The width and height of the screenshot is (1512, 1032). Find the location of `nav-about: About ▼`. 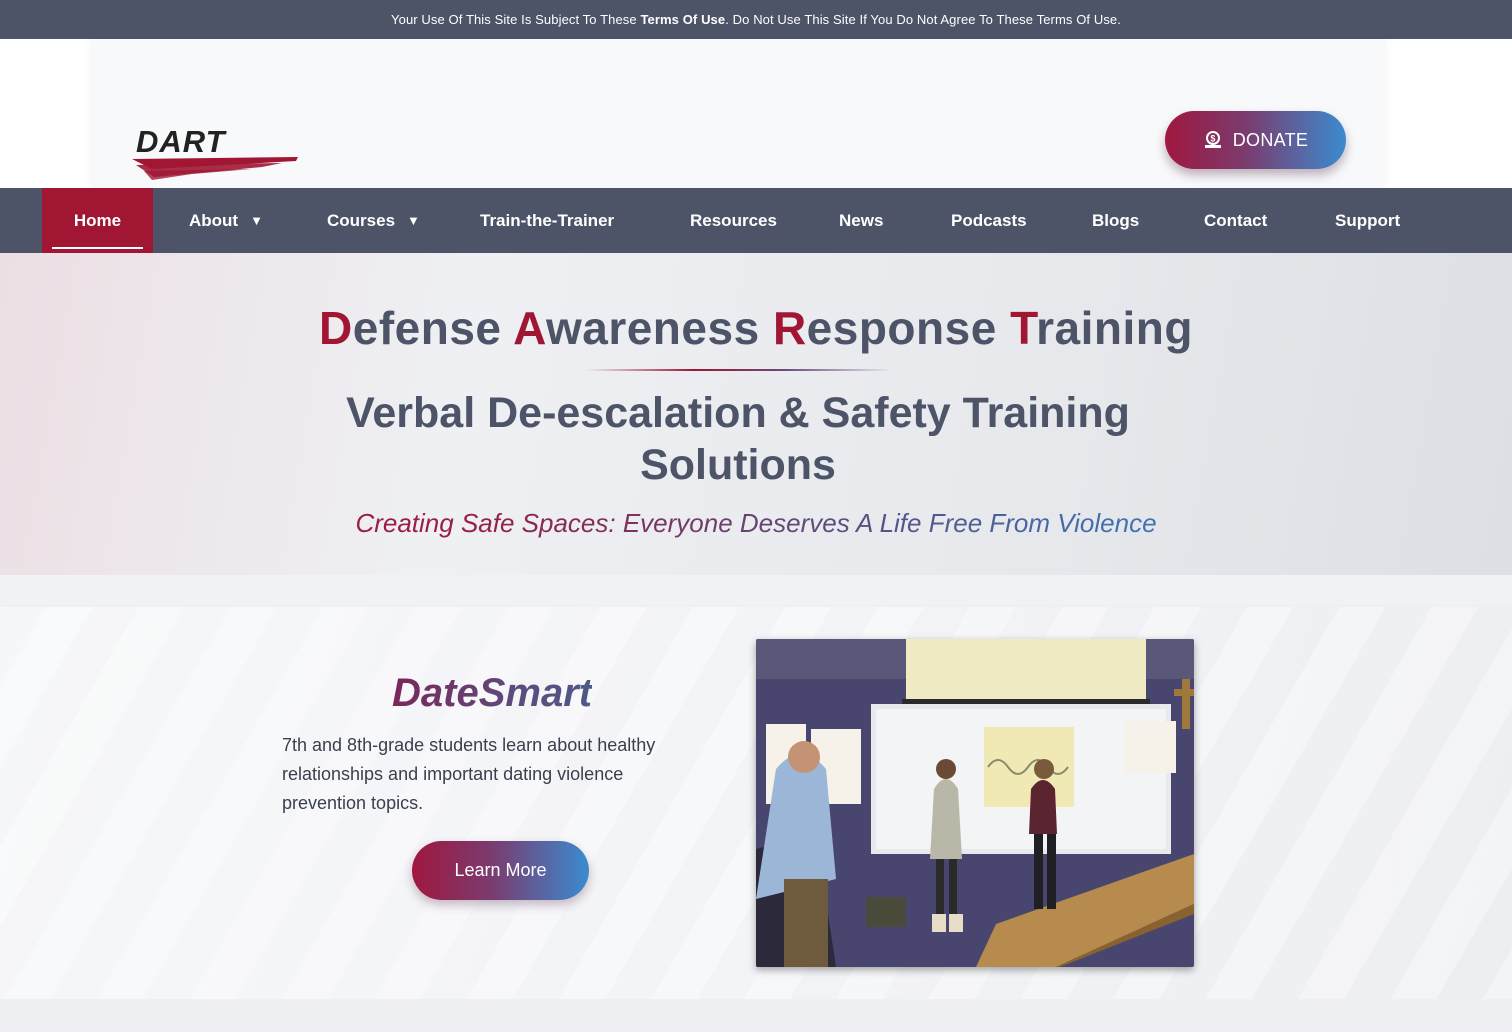

nav-about: About ▼ is located at coordinates (226, 220).